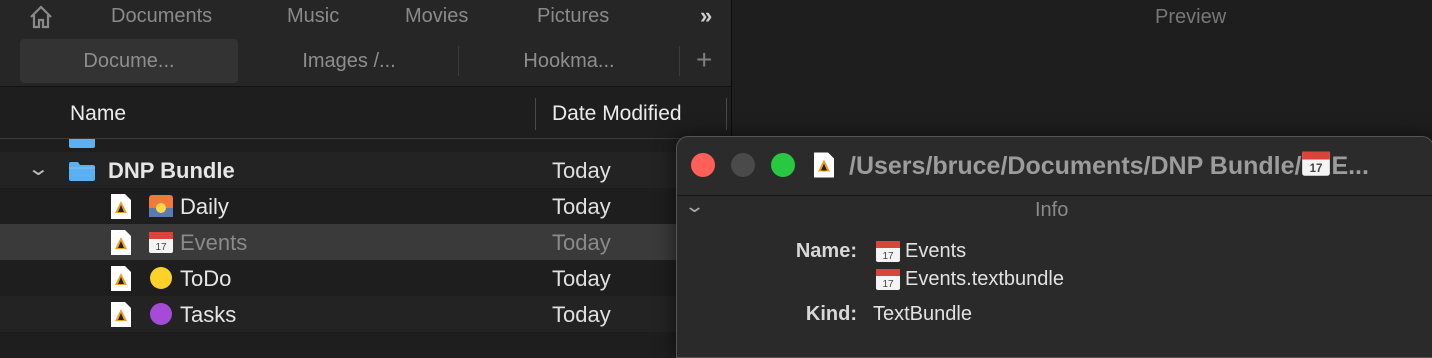  I want to click on more-chevron-icon: », so click(706, 16).